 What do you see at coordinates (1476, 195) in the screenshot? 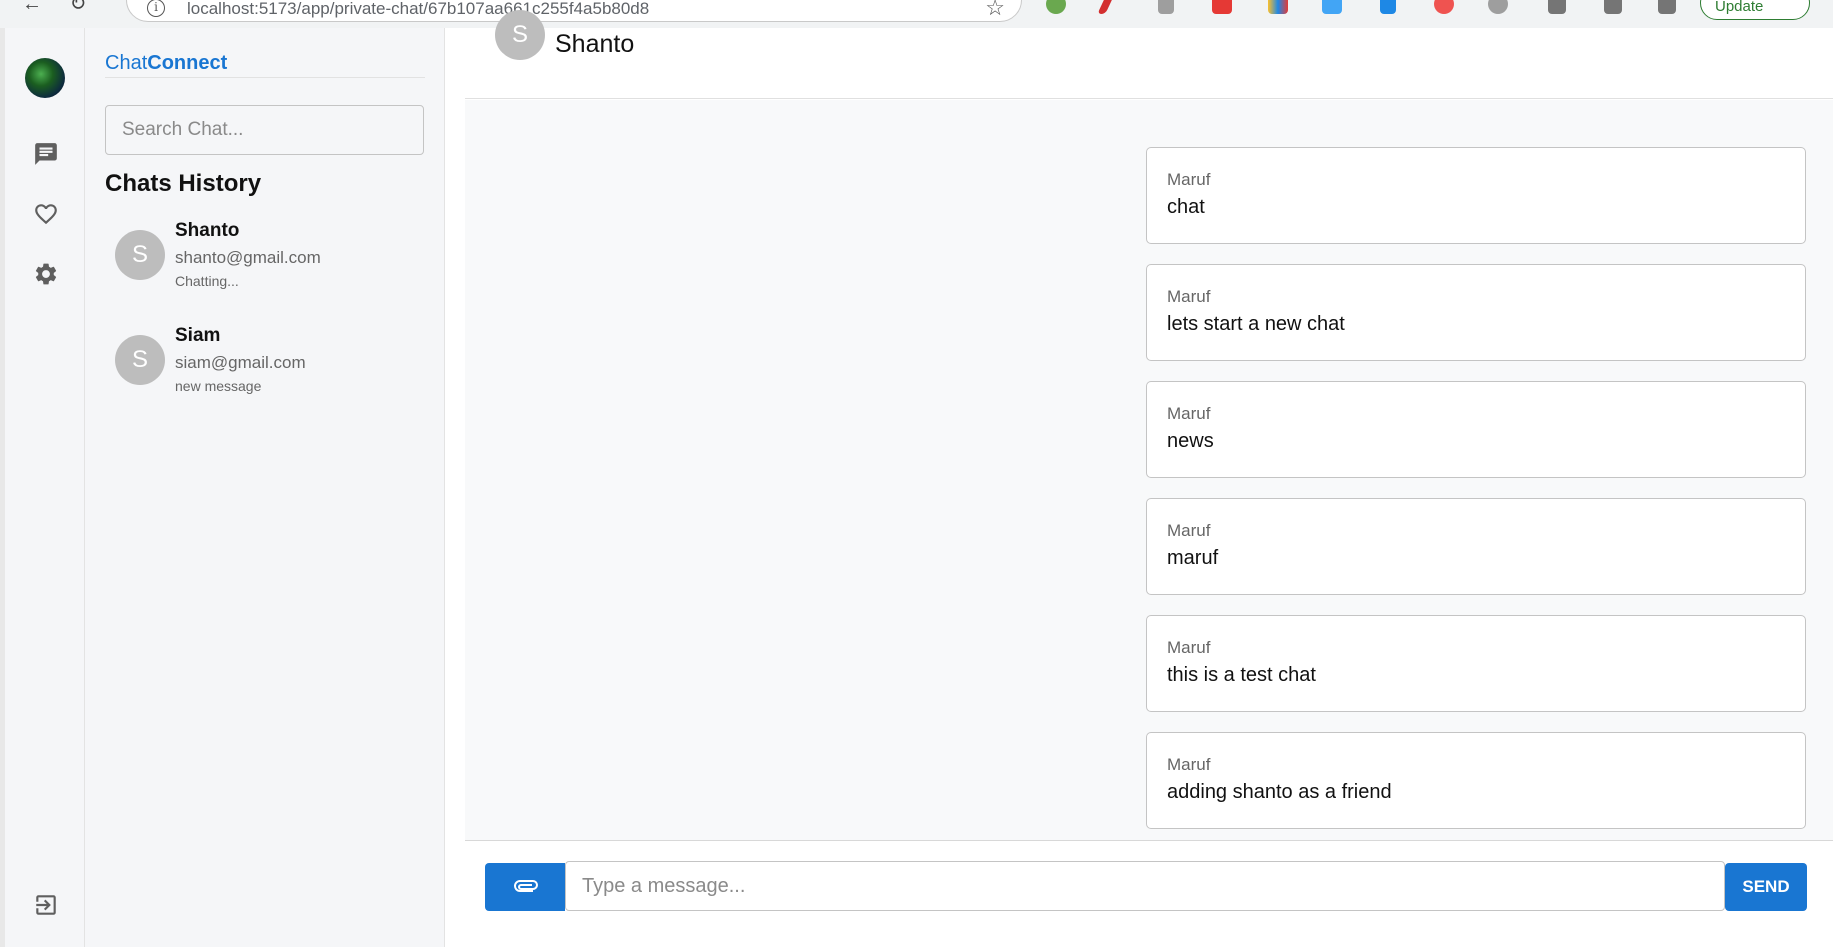
I see `message-bubble: Maruf chat` at bounding box center [1476, 195].